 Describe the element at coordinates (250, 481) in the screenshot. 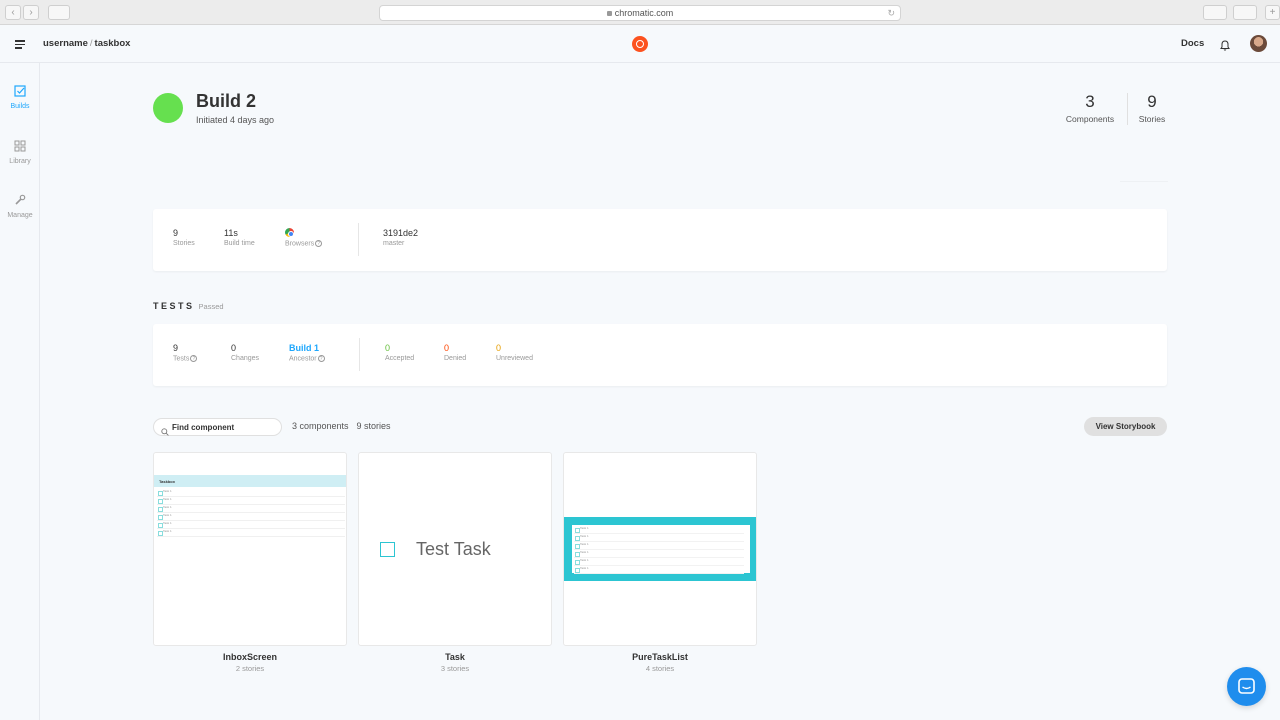

I see `thumbnail-header: Taskbox` at that location.